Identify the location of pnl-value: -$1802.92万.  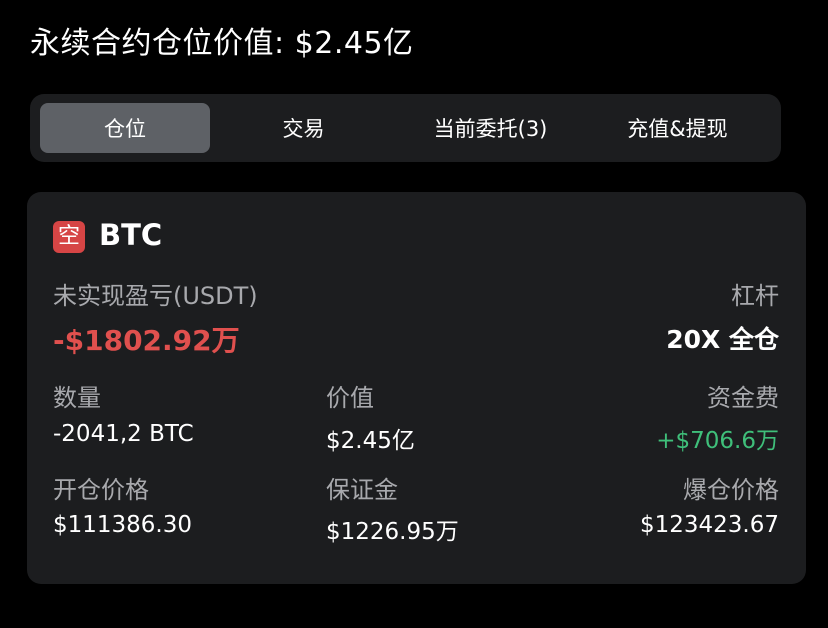
(146, 340).